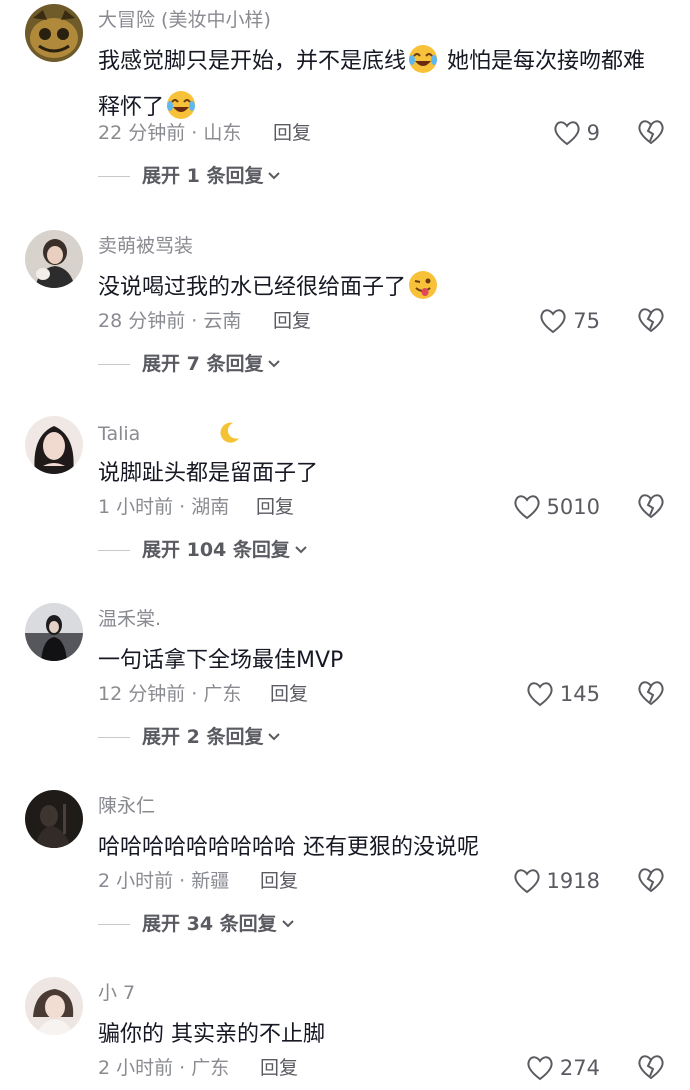 The image size is (690, 1090). What do you see at coordinates (221, 660) in the screenshot?
I see `comment-text-part: 一句话拿下全场最佳MVP` at bounding box center [221, 660].